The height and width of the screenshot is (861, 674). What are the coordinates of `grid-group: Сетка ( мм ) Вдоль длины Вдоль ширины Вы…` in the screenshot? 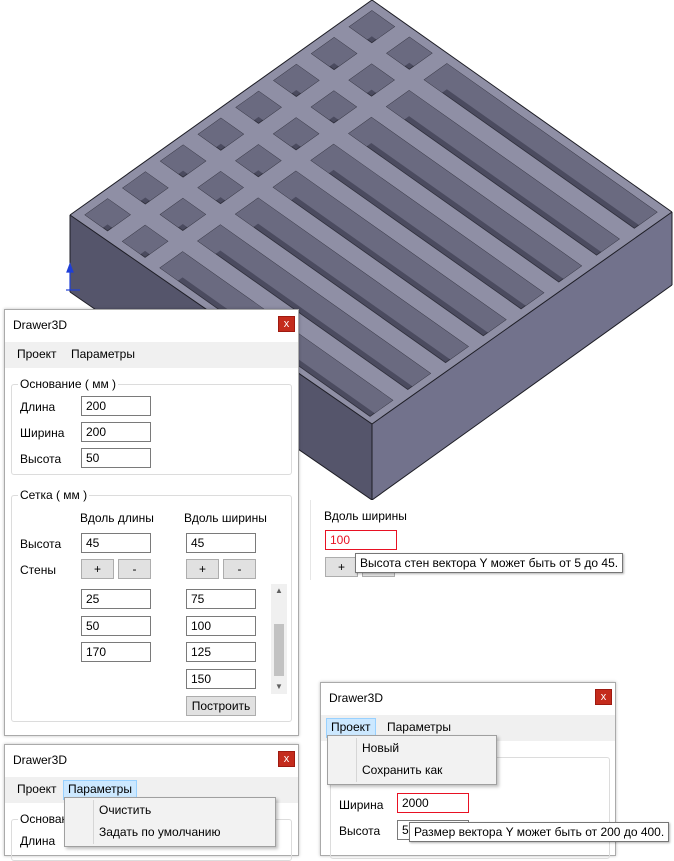 It's located at (151, 605).